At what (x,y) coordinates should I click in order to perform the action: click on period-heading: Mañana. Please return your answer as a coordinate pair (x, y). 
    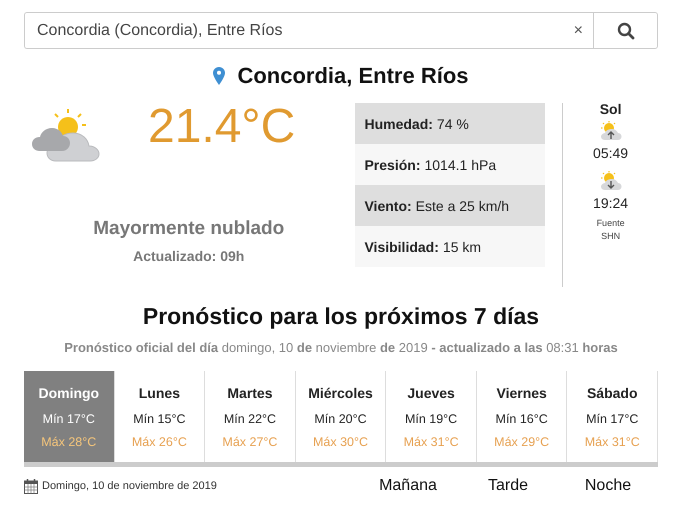
    Looking at the image, I should click on (408, 486).